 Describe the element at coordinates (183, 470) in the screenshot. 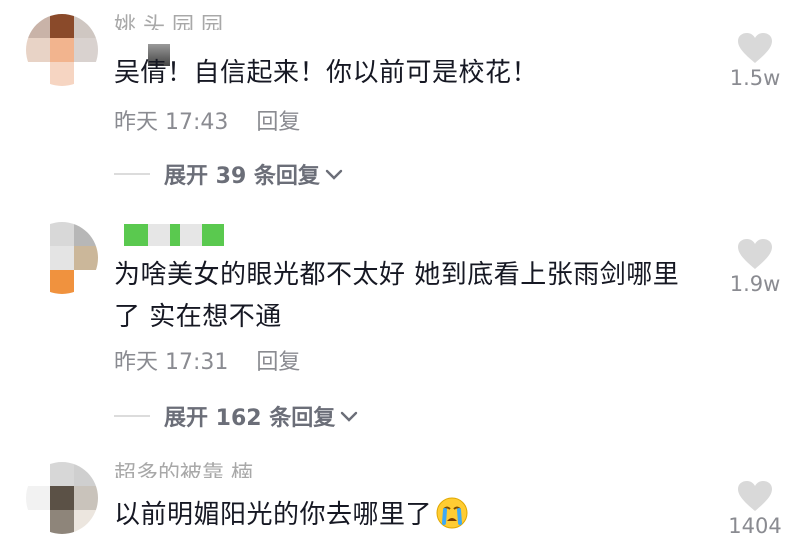

I see `username: 超多的被靠 楠` at that location.